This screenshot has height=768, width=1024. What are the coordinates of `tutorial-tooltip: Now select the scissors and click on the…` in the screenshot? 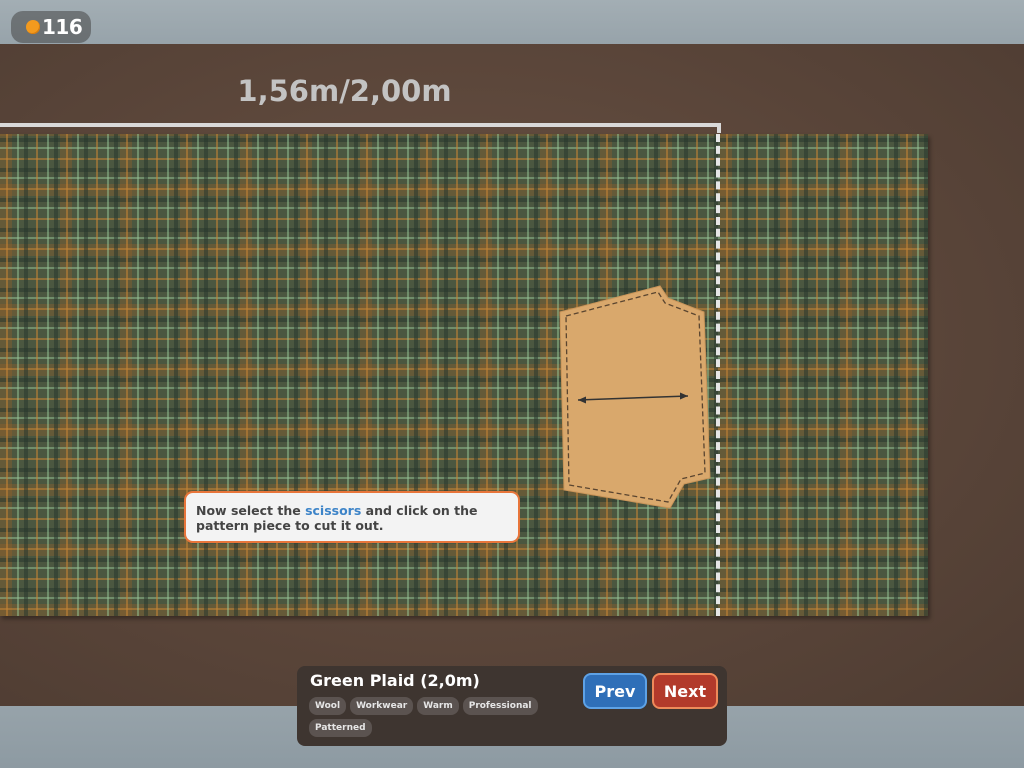 It's located at (352, 517).